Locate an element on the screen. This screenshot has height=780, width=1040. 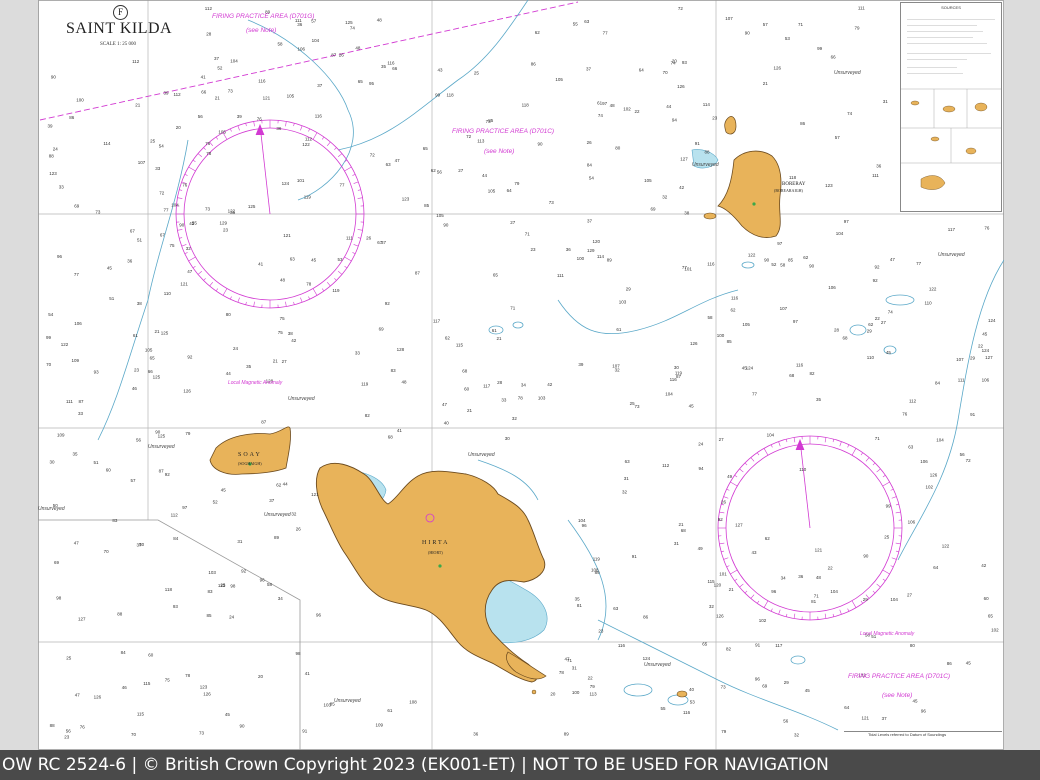
sounding-mark: 61 is located at coordinates (600, 102).